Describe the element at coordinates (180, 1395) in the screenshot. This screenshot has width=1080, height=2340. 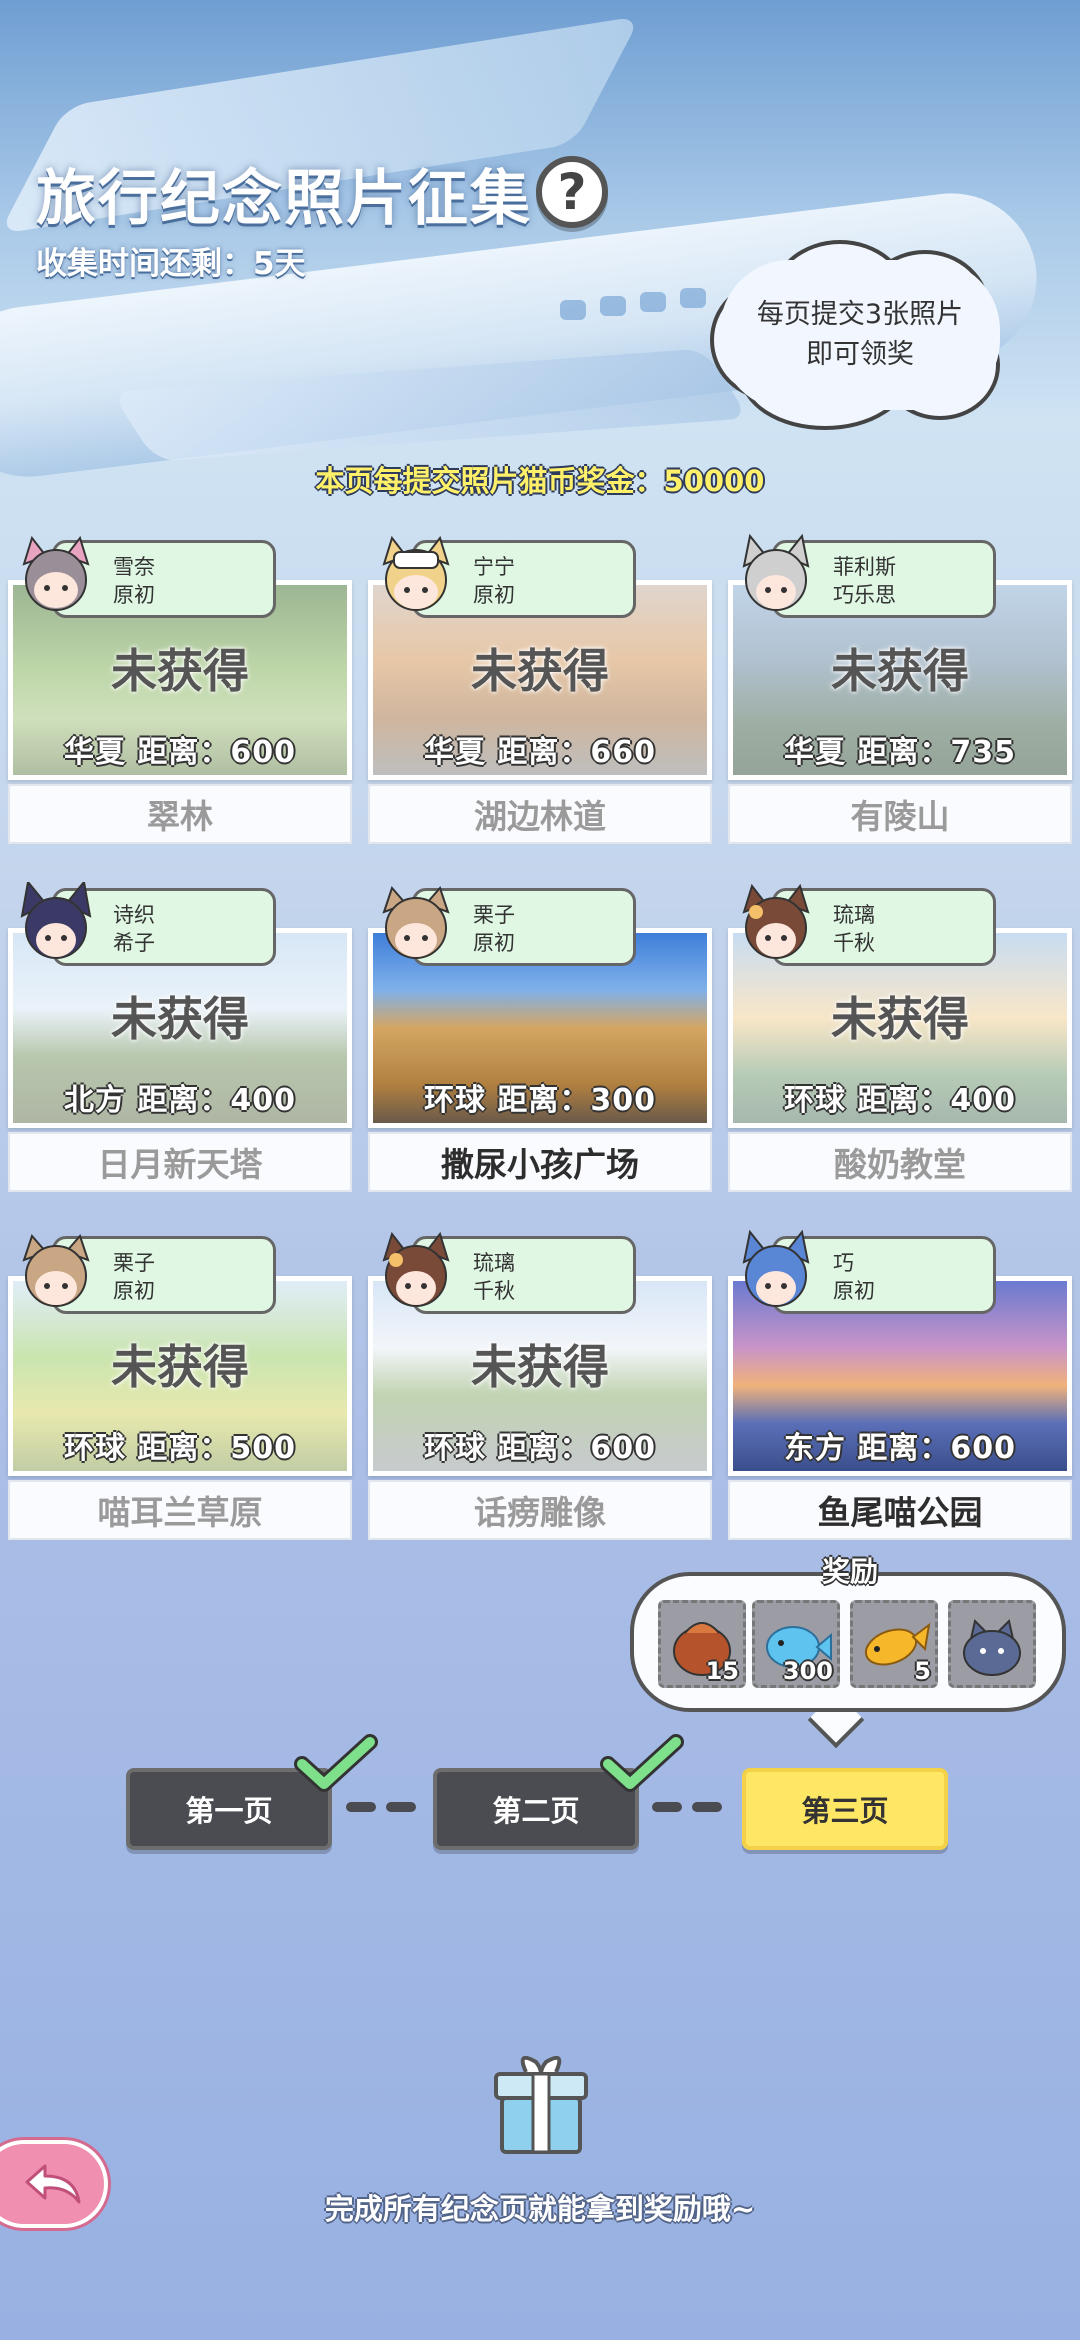
I see `photo-card: 未获得 环球 距离：500 喵耳兰草原 栗子 原初` at that location.